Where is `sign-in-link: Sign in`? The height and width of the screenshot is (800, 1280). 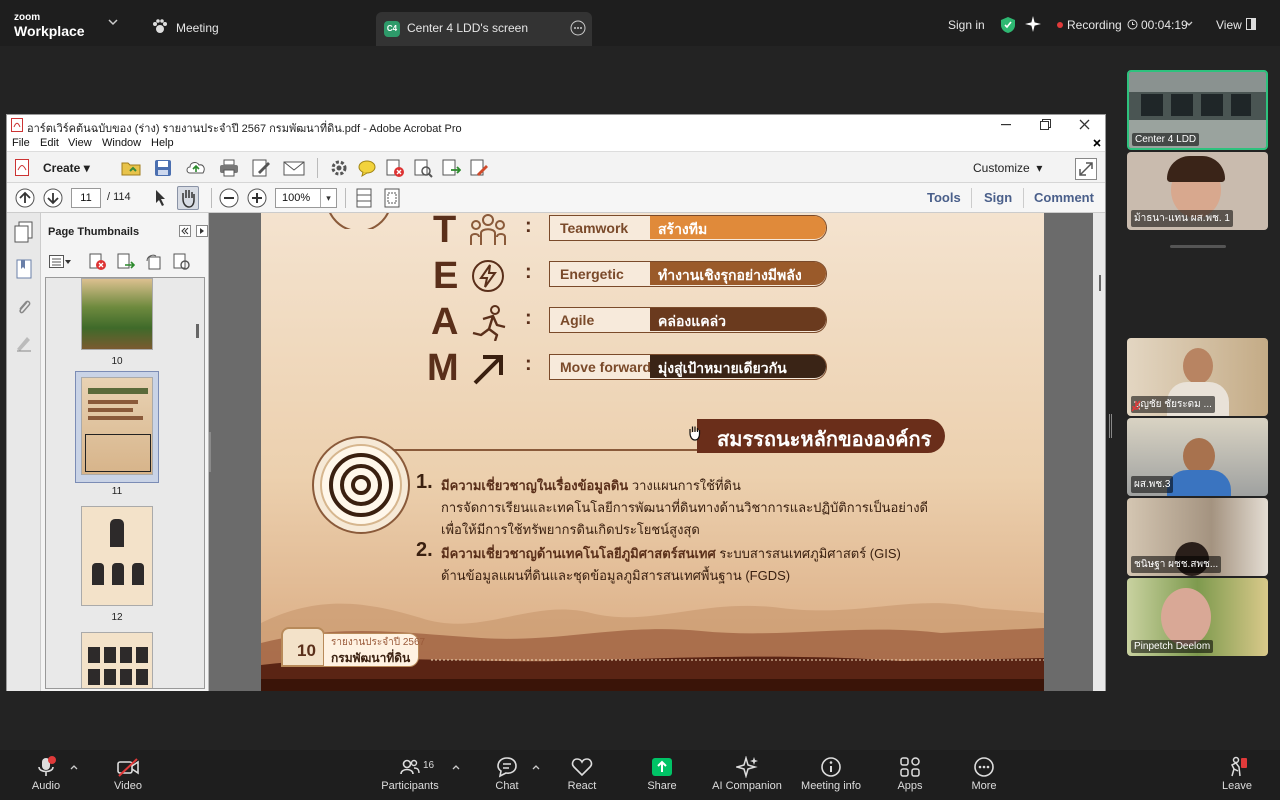 sign-in-link: Sign in is located at coordinates (966, 25).